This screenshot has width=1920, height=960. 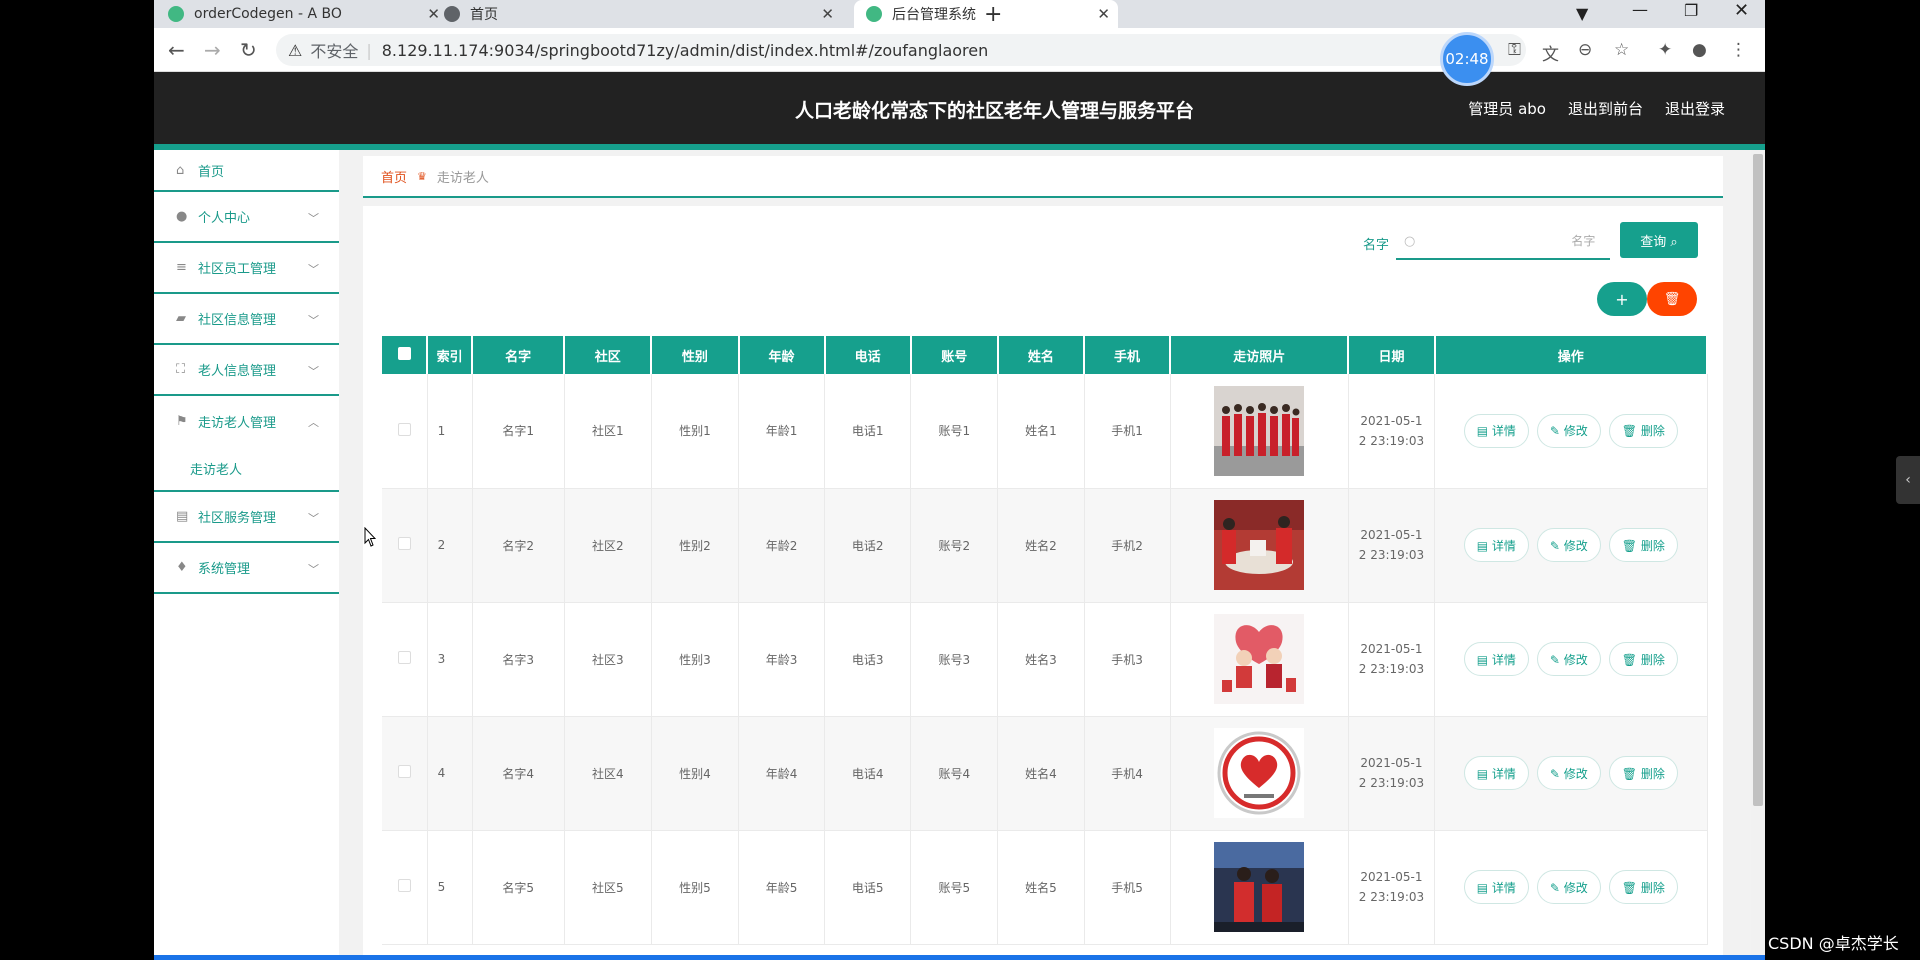 What do you see at coordinates (394, 176) in the screenshot?
I see `breadcrumb-home: 首页` at bounding box center [394, 176].